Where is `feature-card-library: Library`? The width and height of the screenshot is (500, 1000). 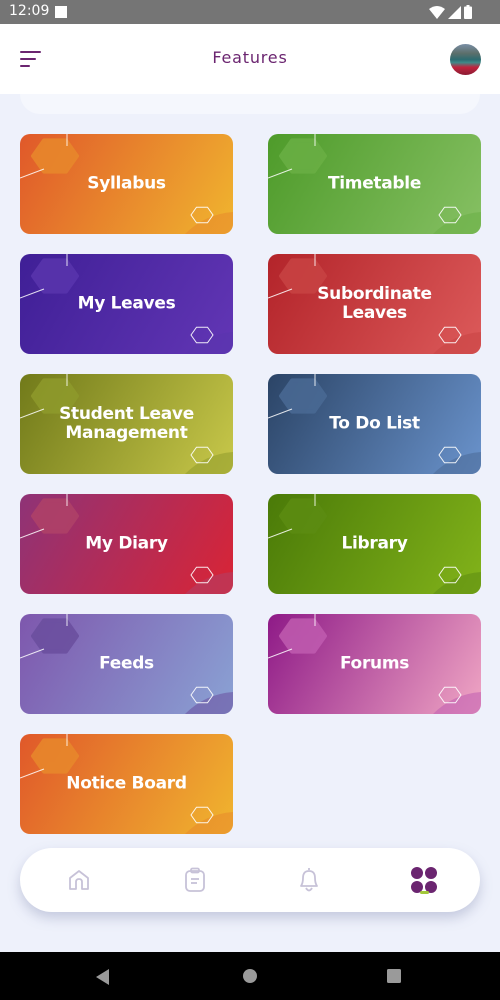
feature-card-library: Library is located at coordinates (374, 544).